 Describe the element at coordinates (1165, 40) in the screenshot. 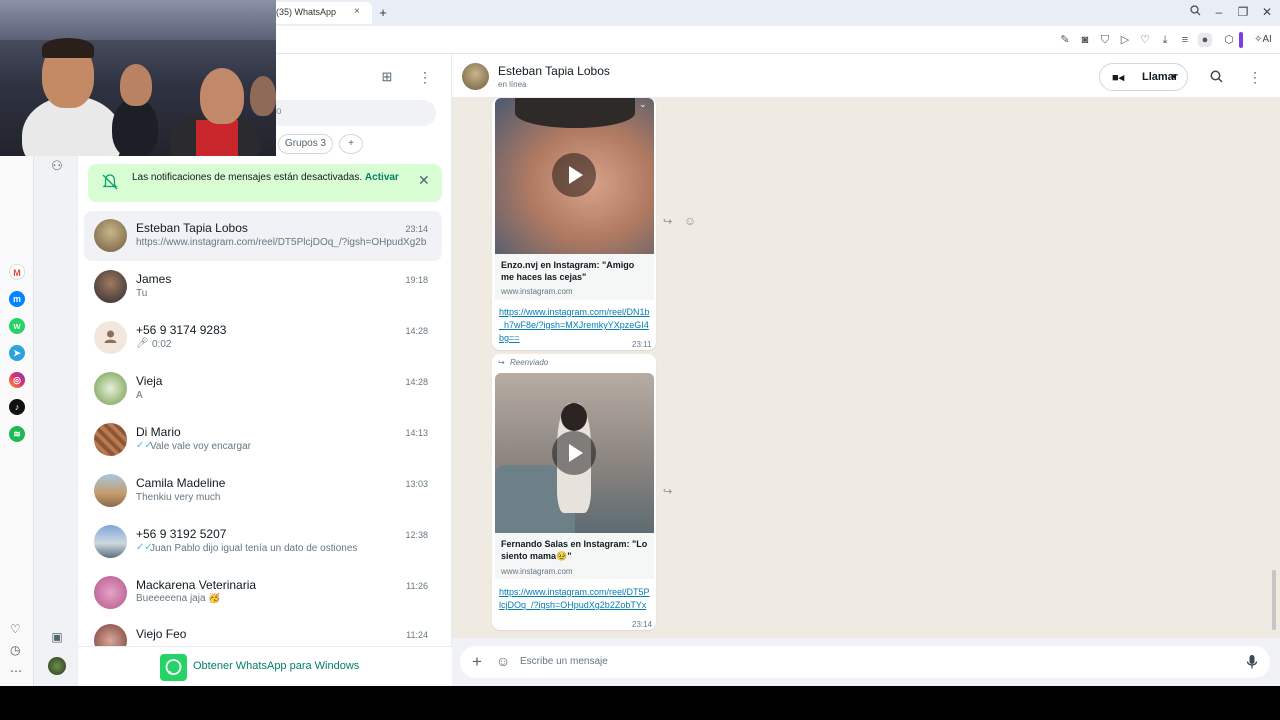

I see `download-icon: ⤓` at that location.